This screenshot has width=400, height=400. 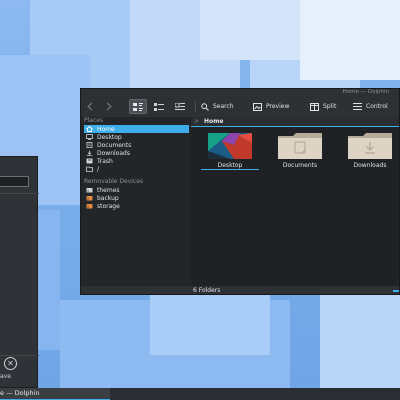 What do you see at coordinates (240, 290) in the screenshot?
I see `status-bar: 6 Folders` at bounding box center [240, 290].